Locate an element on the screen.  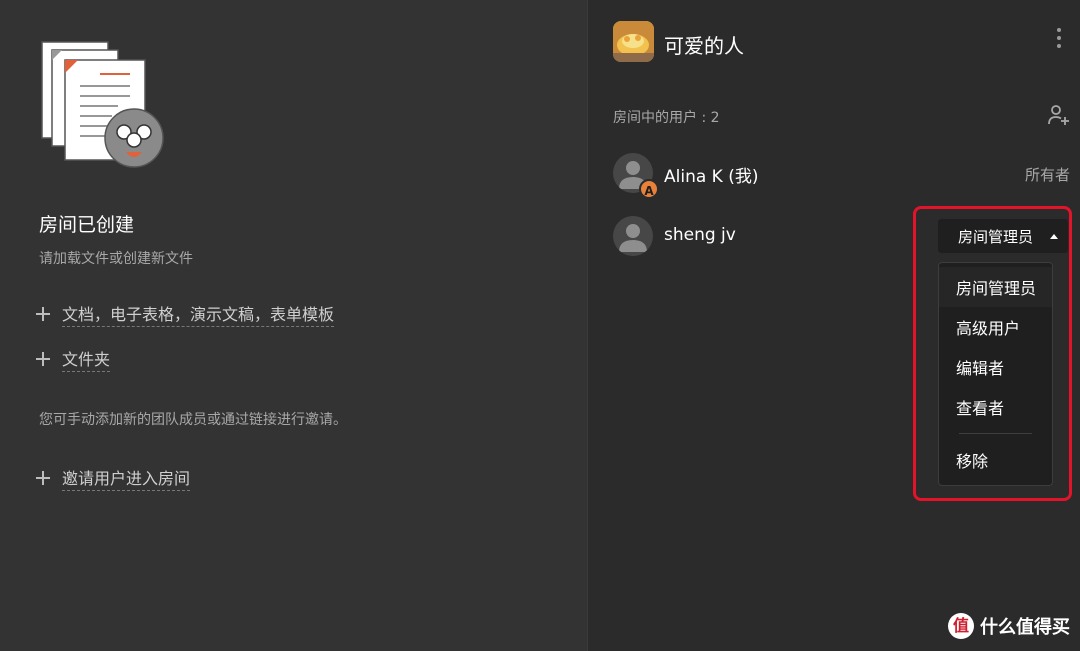
watermark: 值 什么值得买 is located at coordinates (1009, 626).